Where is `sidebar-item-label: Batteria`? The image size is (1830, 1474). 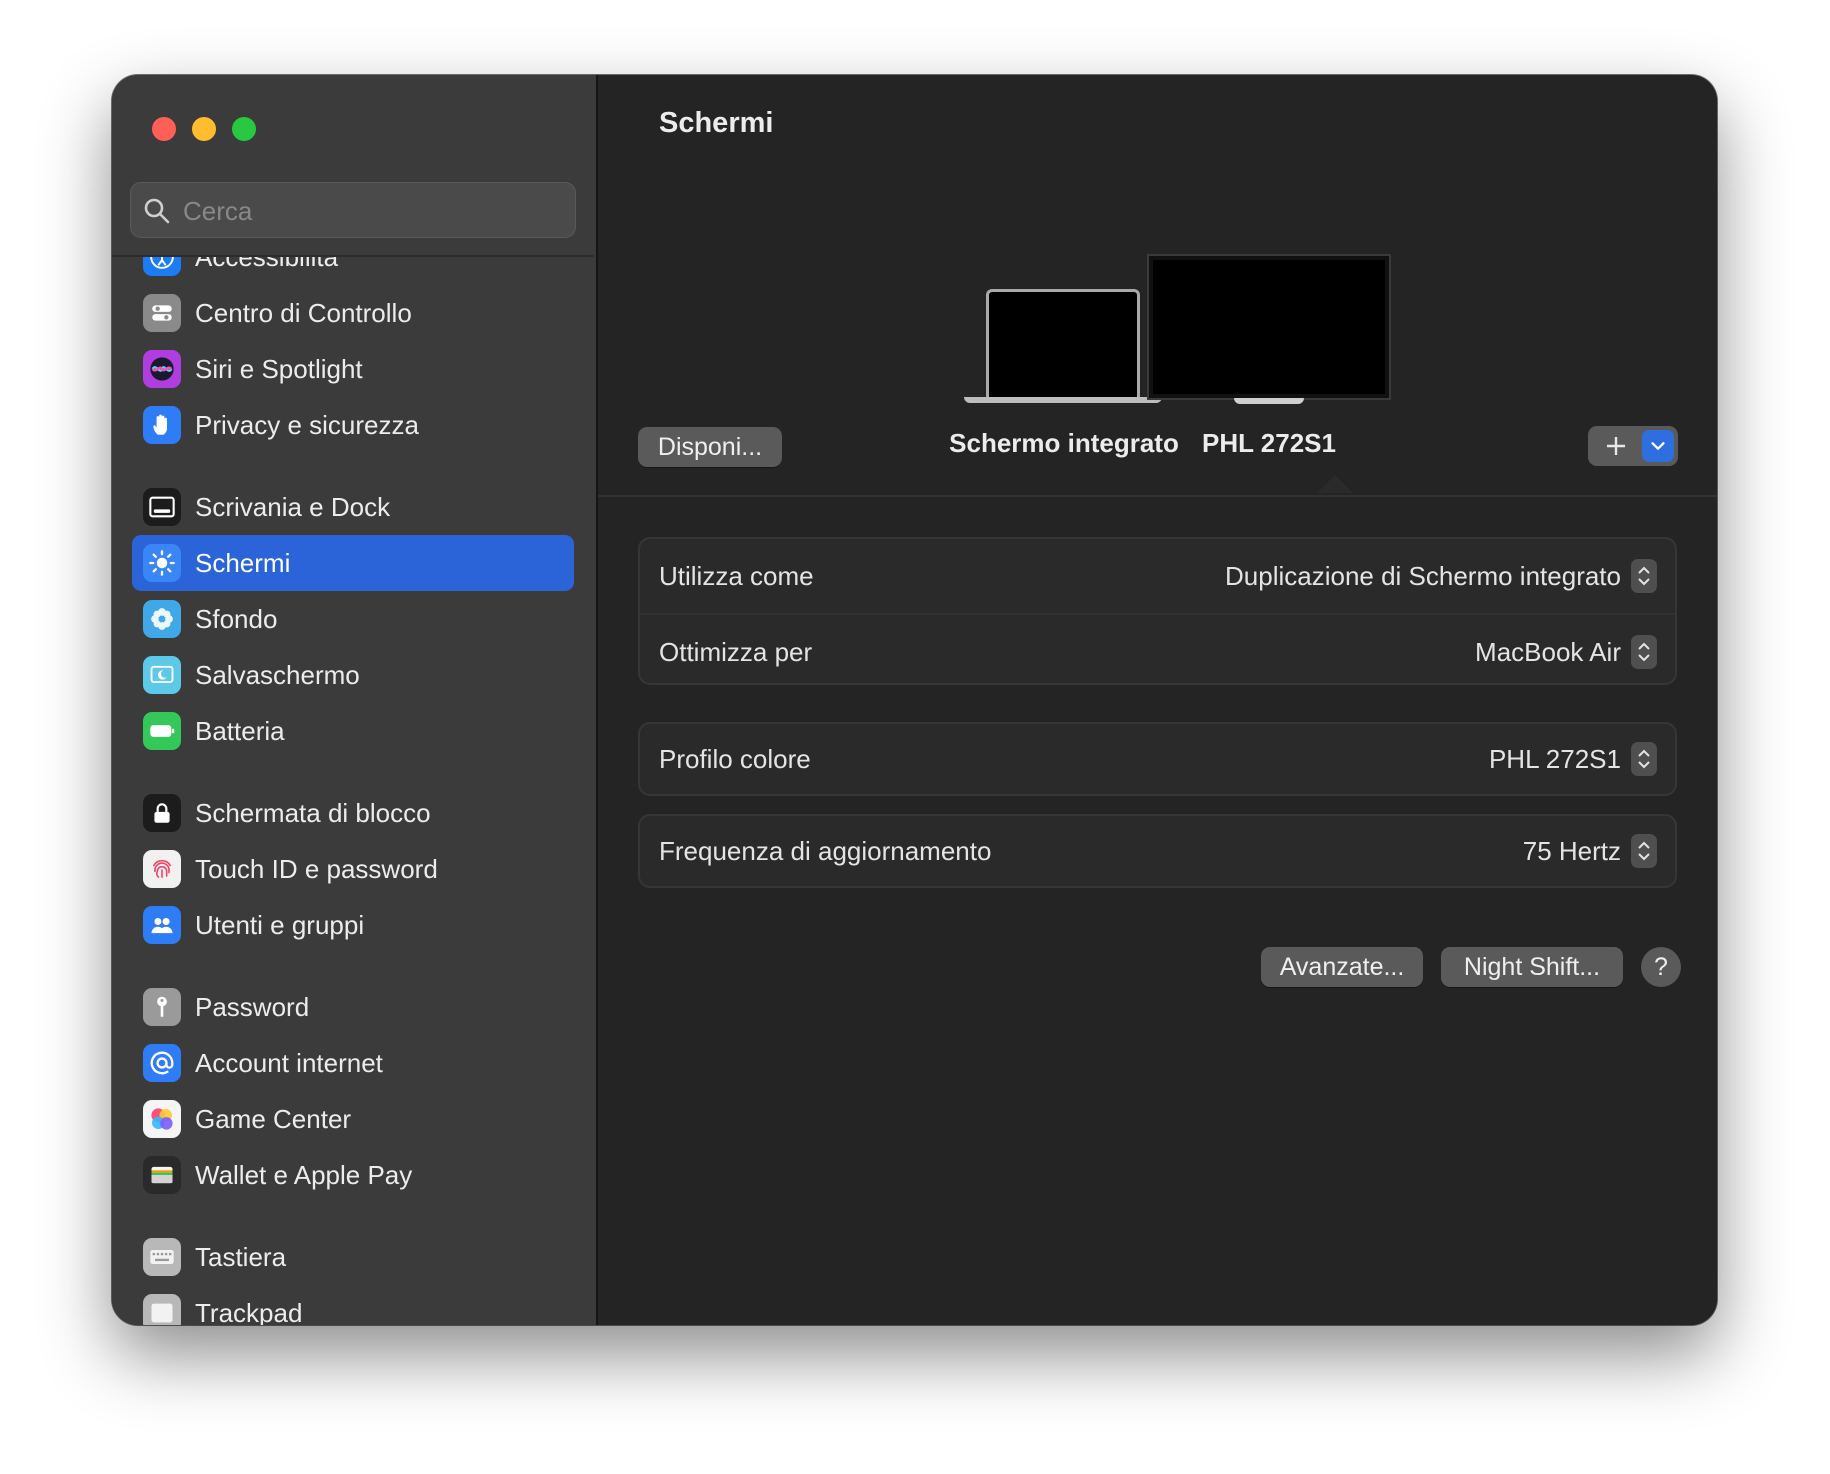
sidebar-item-label: Batteria is located at coordinates (240, 730).